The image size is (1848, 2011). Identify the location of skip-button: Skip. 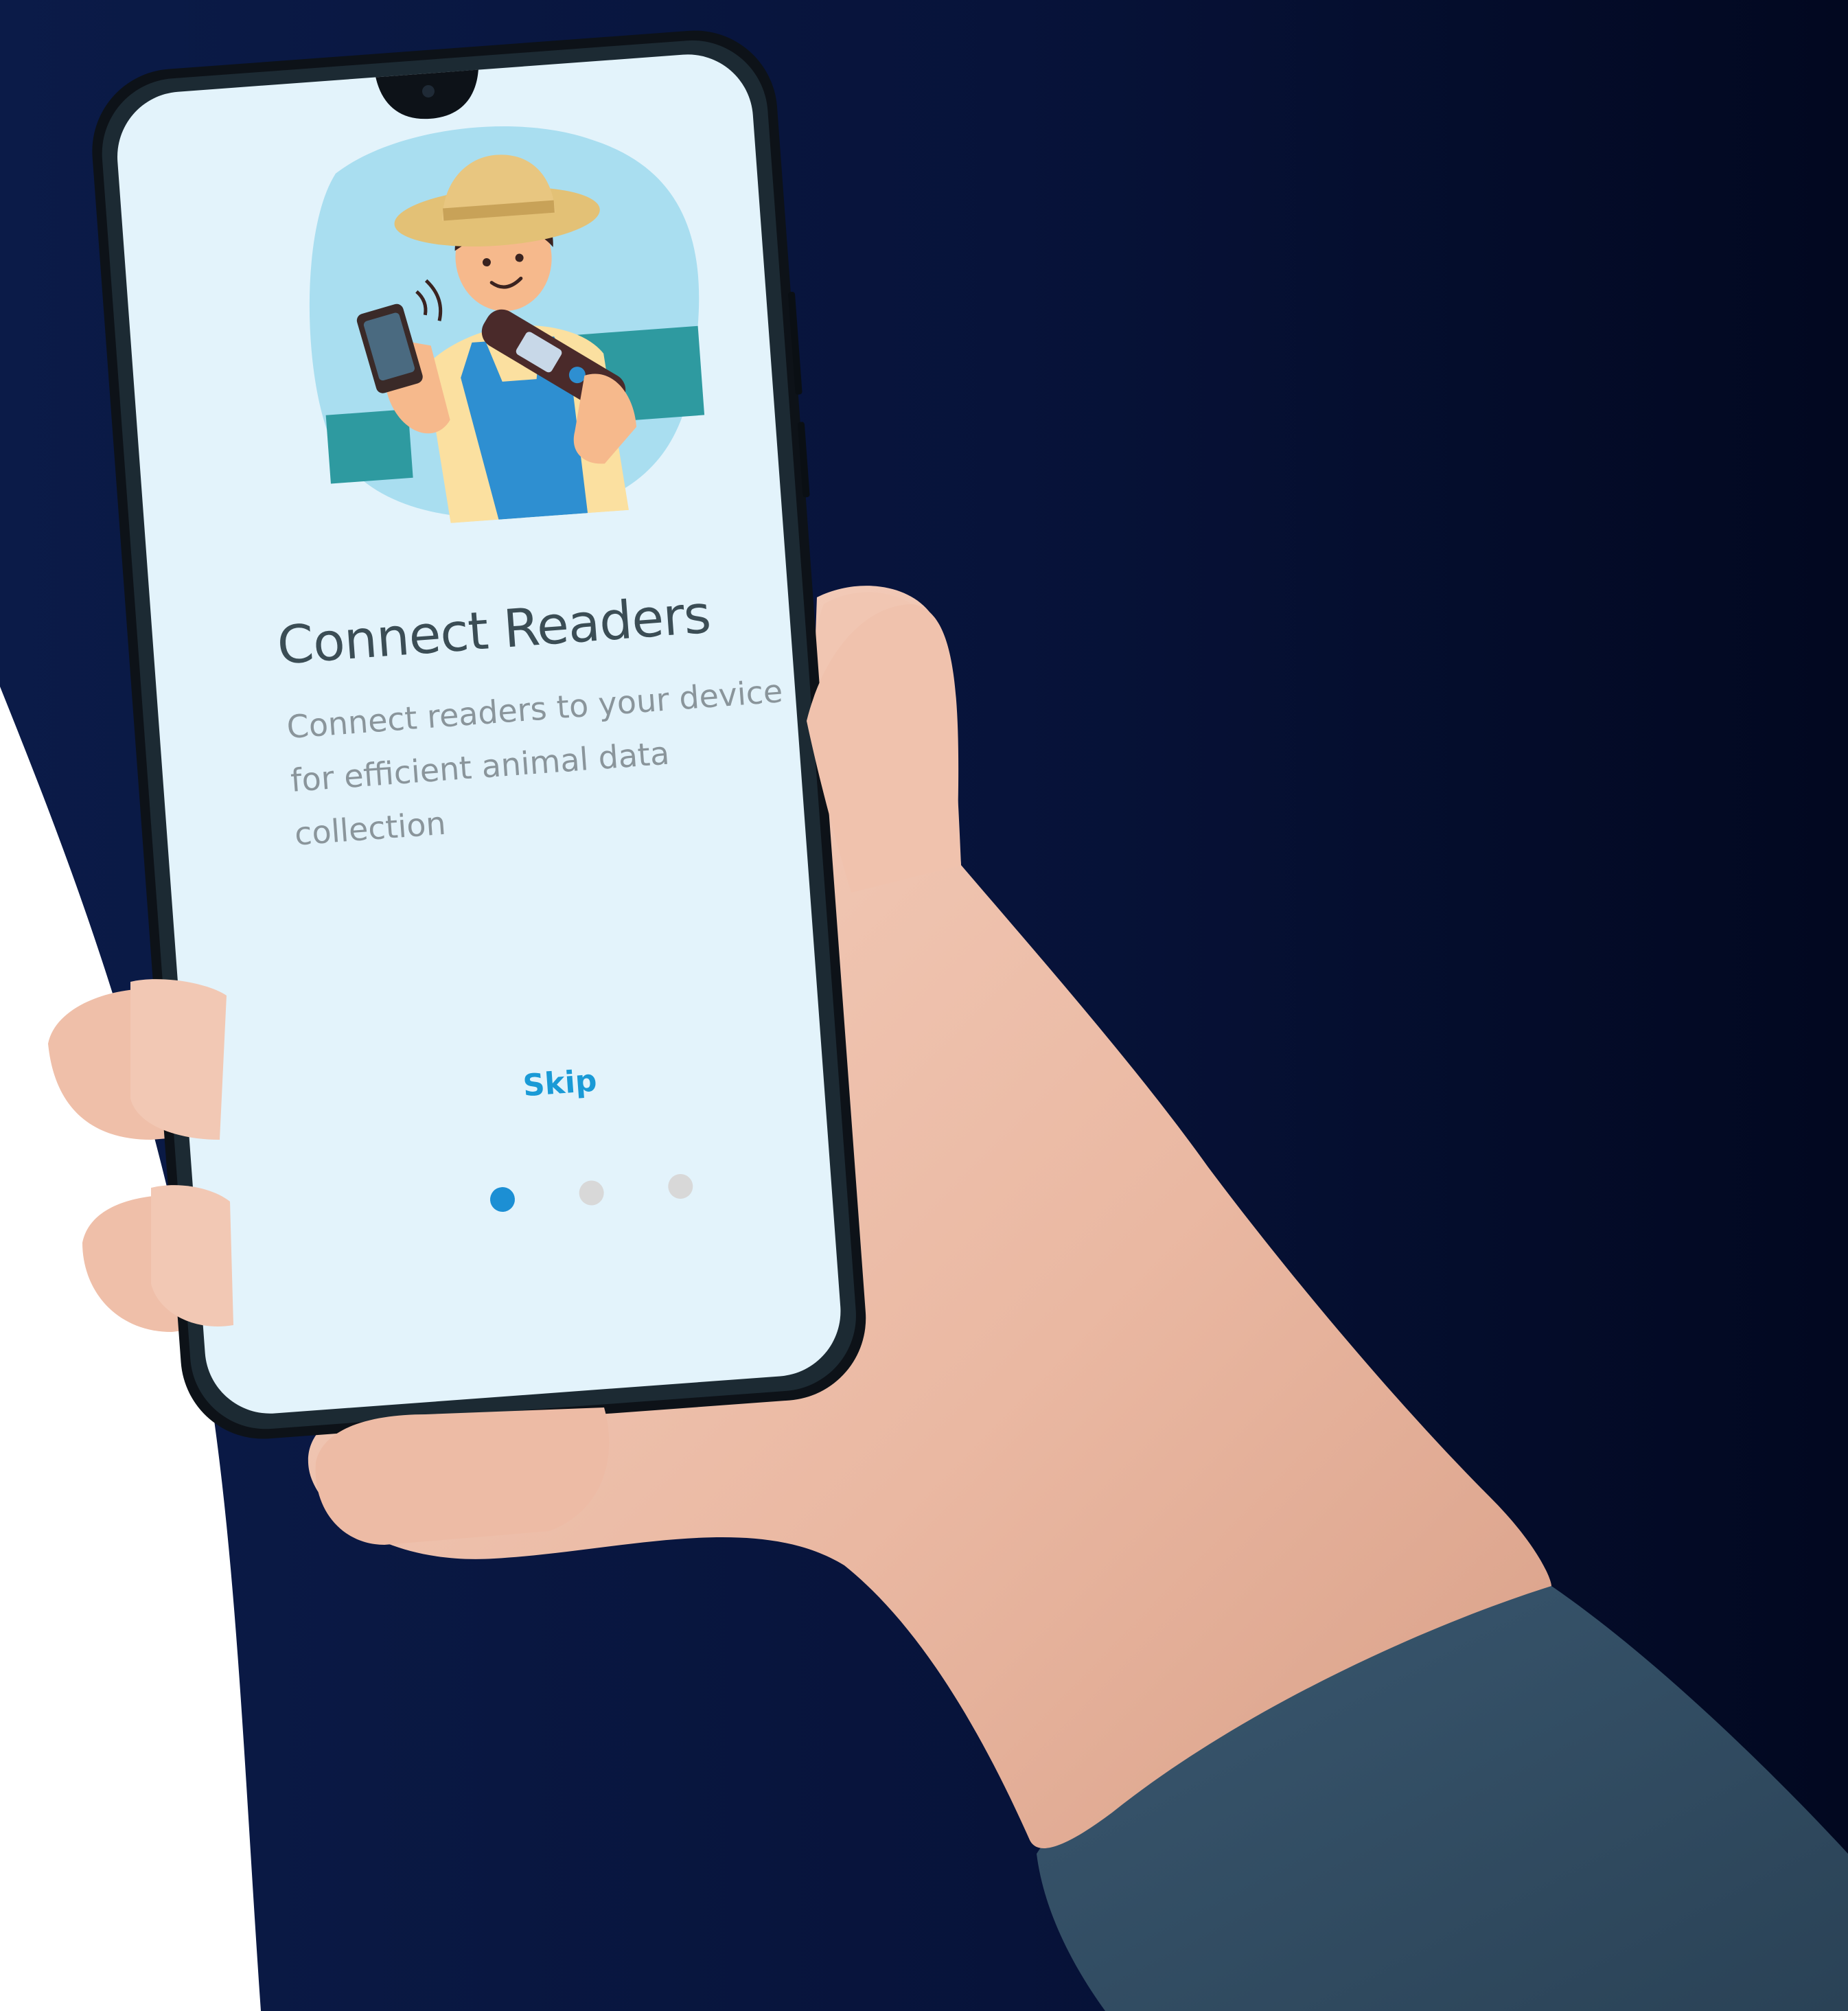
(560, 1084).